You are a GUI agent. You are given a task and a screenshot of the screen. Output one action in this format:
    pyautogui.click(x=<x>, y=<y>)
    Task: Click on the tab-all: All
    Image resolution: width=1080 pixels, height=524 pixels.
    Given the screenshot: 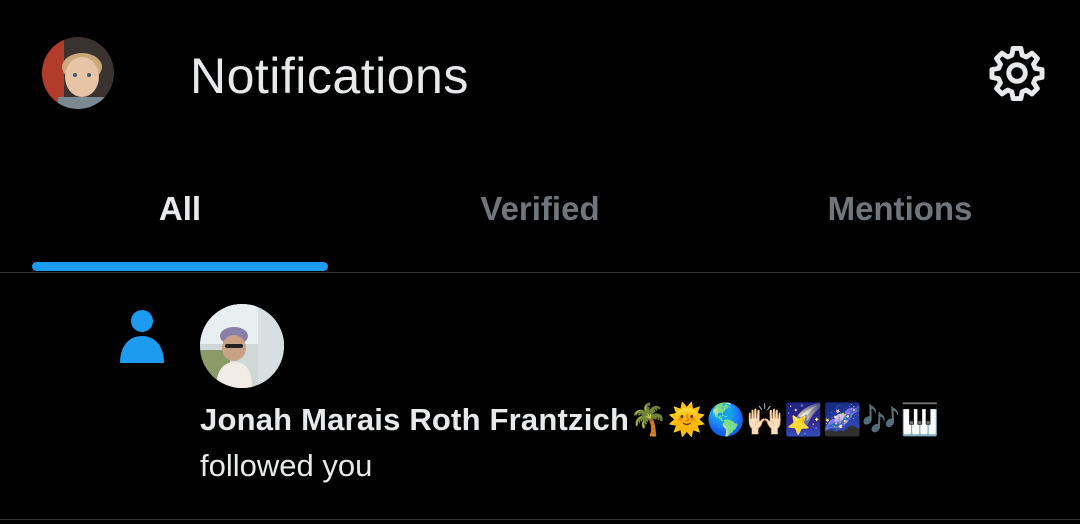 What is the action you would take?
    pyautogui.click(x=180, y=210)
    